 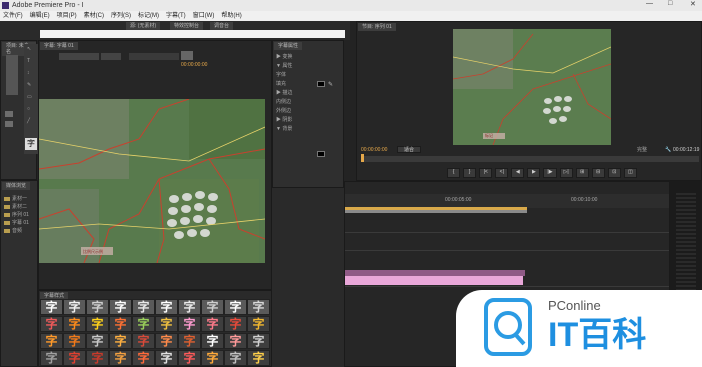 What do you see at coordinates (67, 16) in the screenshot?
I see `menu-item-2: 项目(P)` at bounding box center [67, 16].